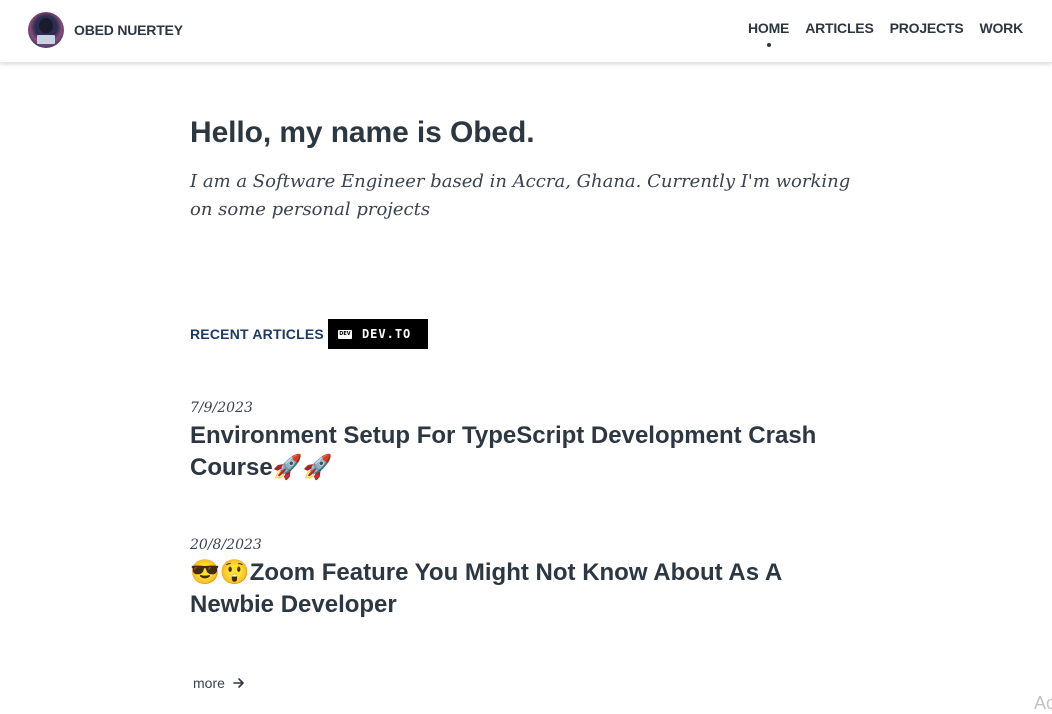 The image size is (1052, 714). Describe the element at coordinates (257, 334) in the screenshot. I see `recent-articles-label: RECENT ARTICLES` at that location.